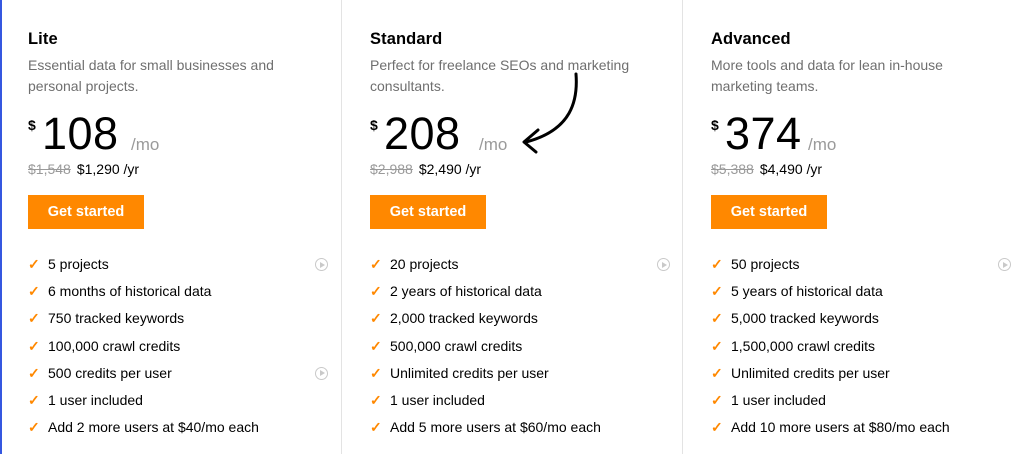  I want to click on feature-item: ✓ 50 projects, so click(861, 266).